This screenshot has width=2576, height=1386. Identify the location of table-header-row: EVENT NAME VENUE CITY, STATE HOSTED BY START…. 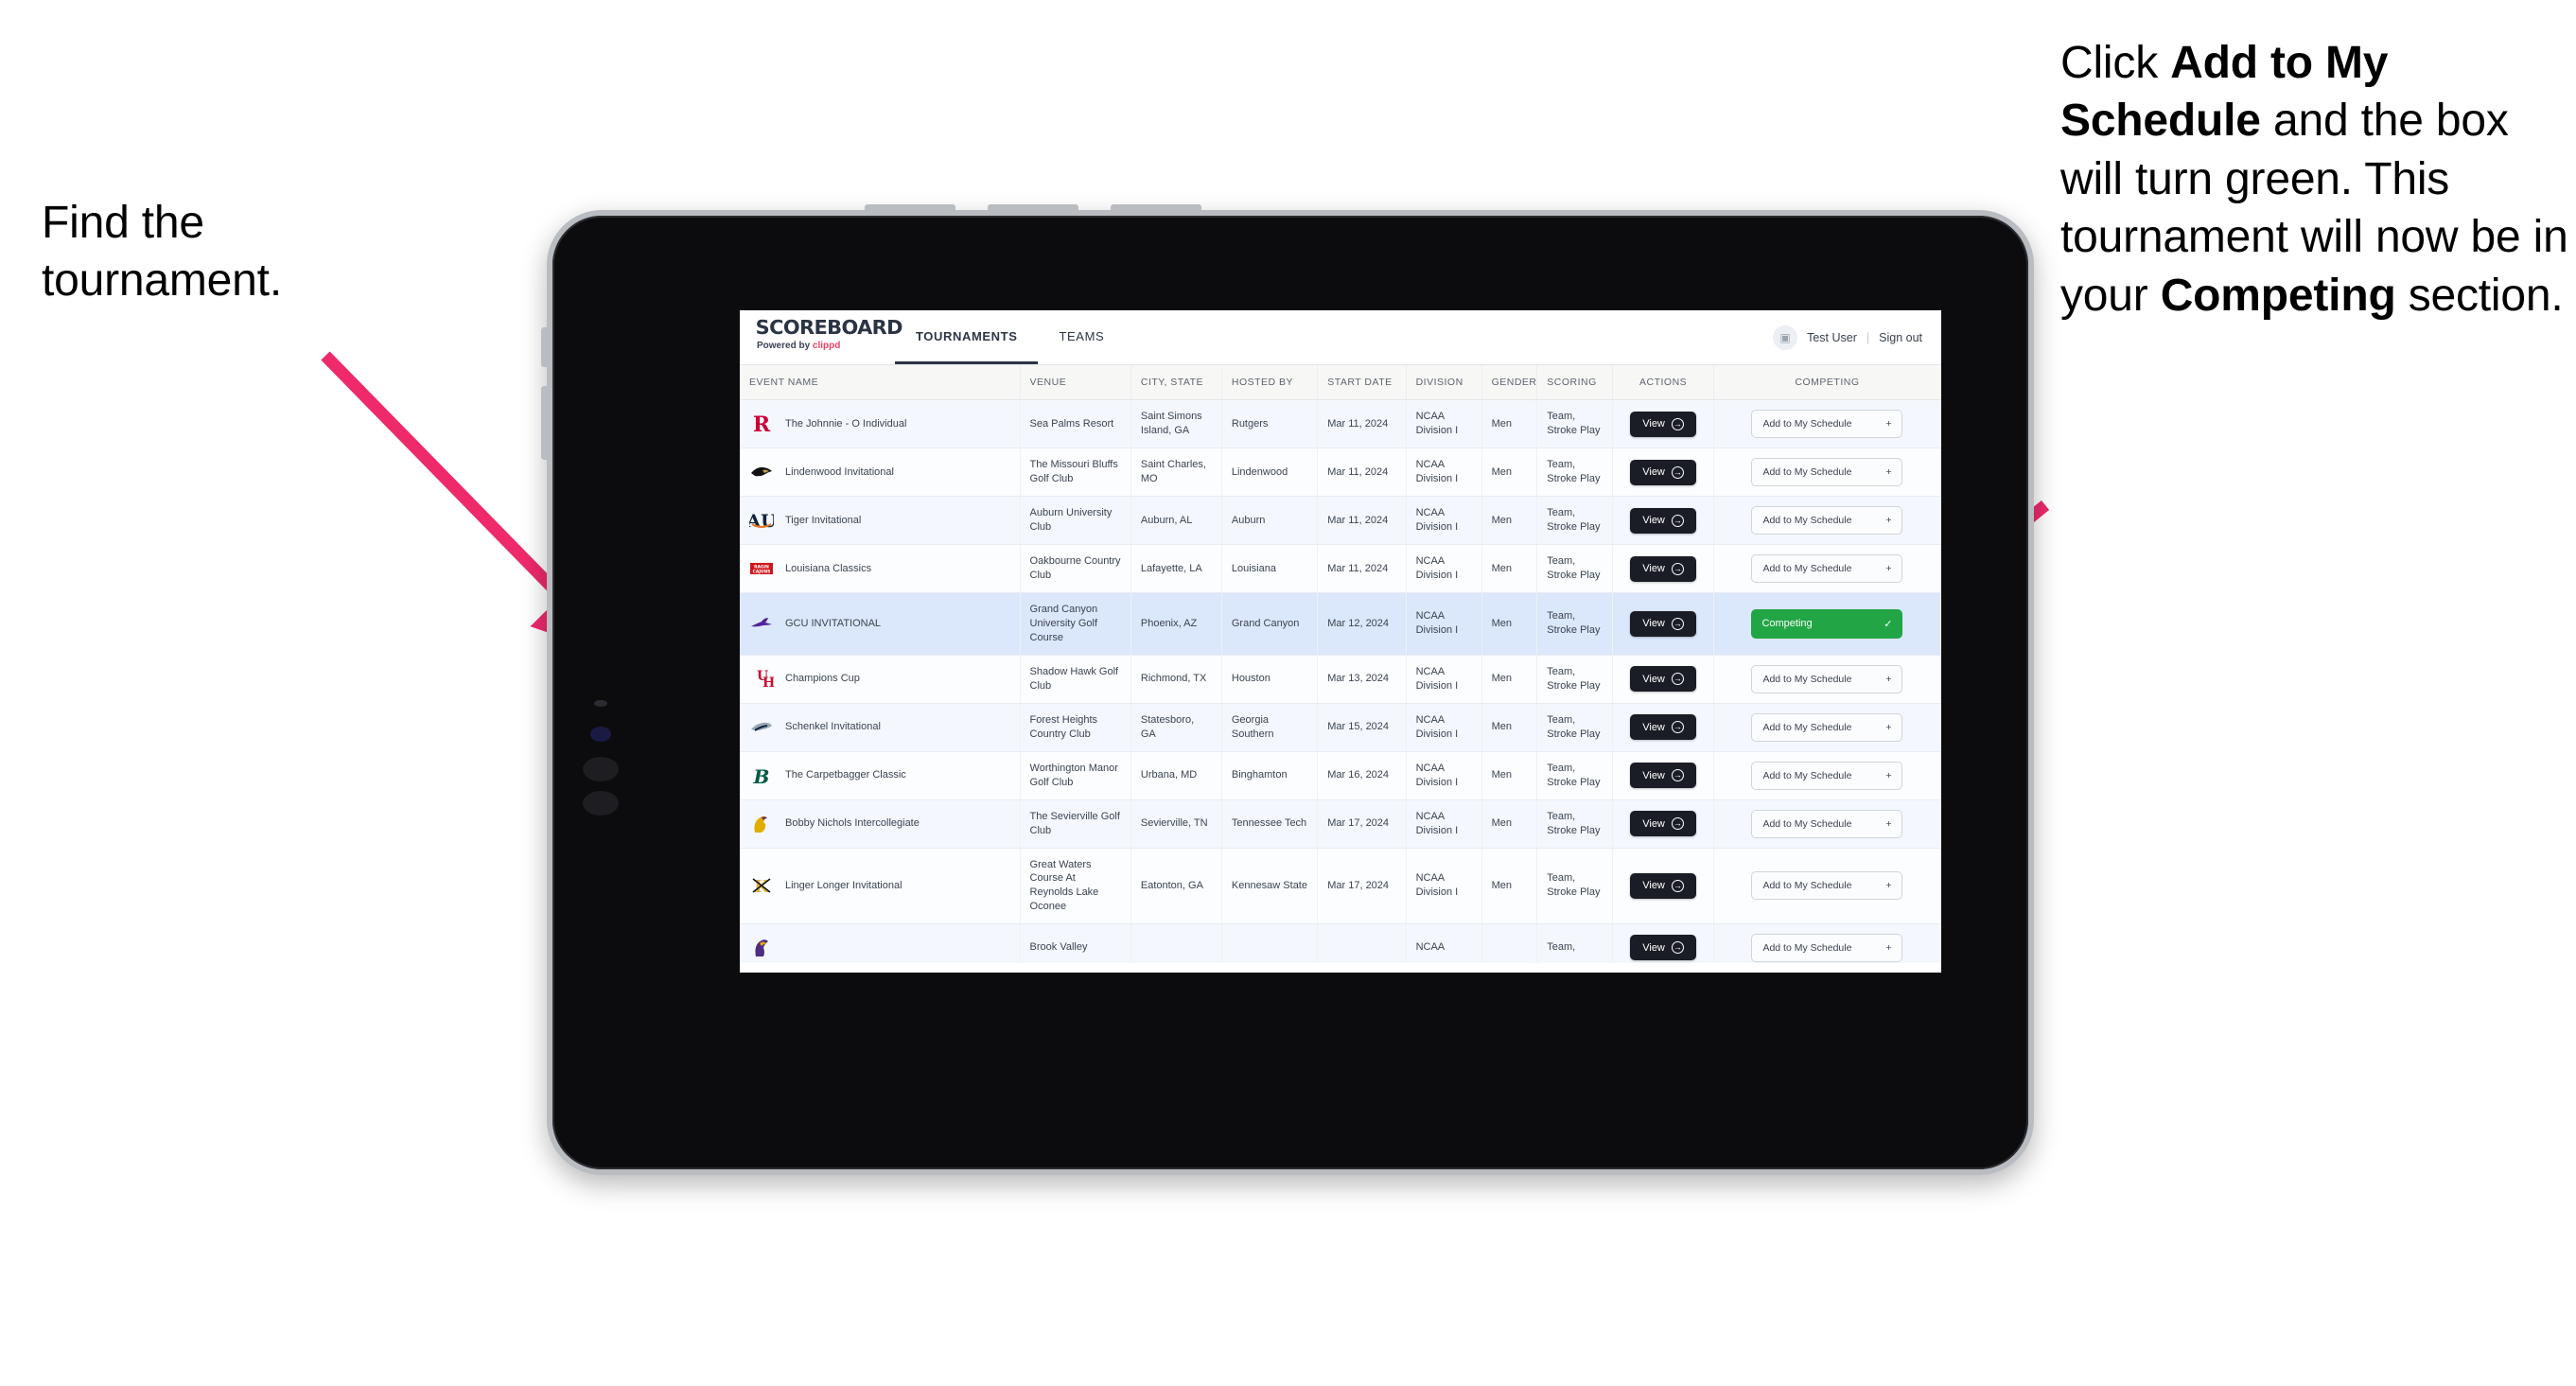
(1340, 382).